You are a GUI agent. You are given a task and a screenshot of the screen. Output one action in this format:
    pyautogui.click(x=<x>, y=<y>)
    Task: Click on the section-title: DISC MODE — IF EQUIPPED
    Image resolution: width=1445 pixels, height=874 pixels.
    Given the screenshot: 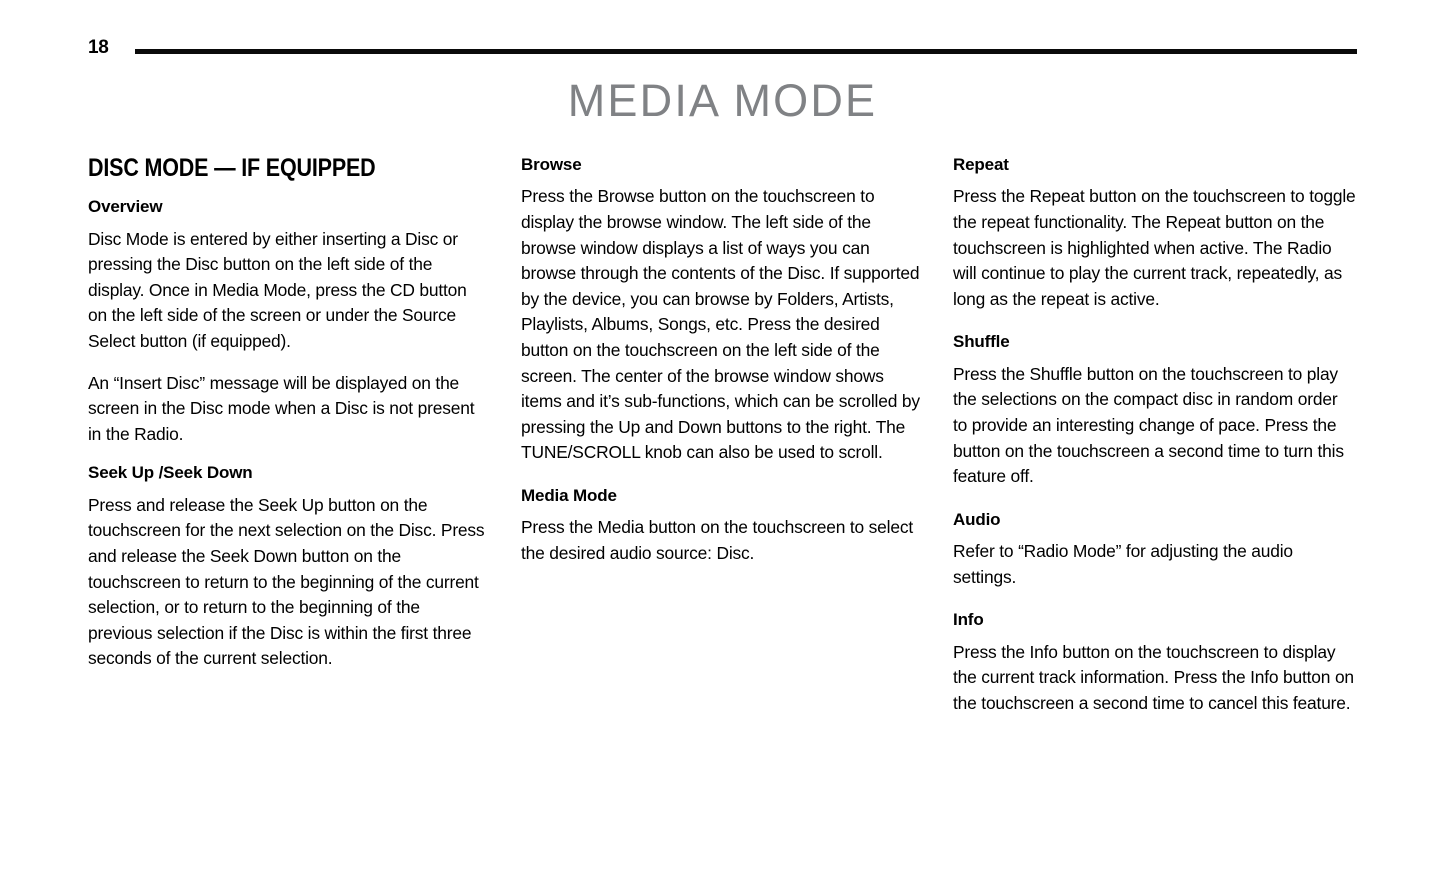 What is the action you would take?
    pyautogui.click(x=232, y=168)
    